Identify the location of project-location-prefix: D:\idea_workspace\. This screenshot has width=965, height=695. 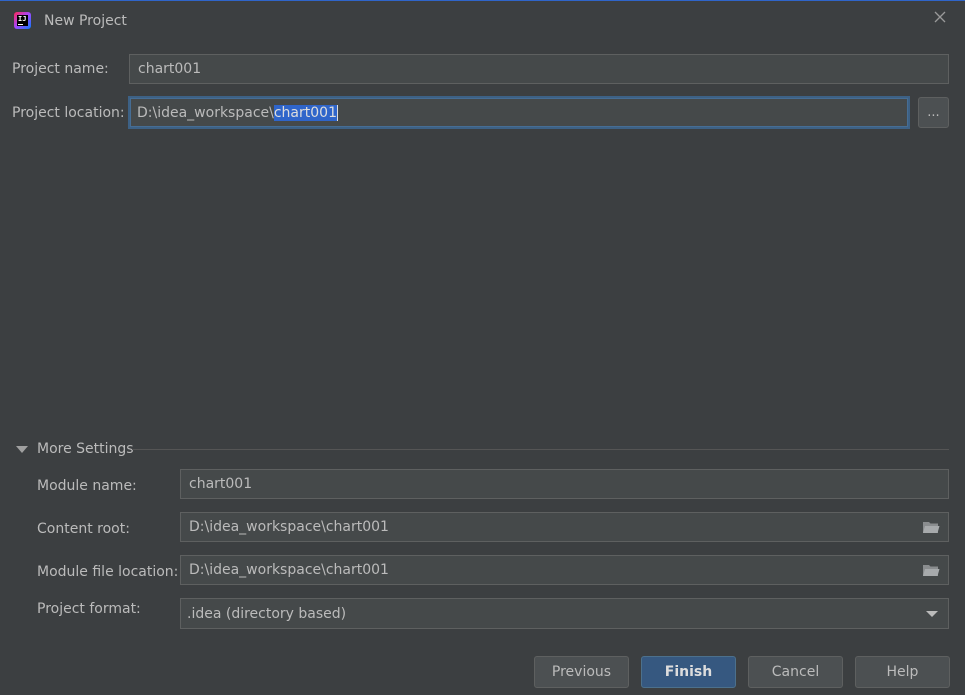
(205, 112).